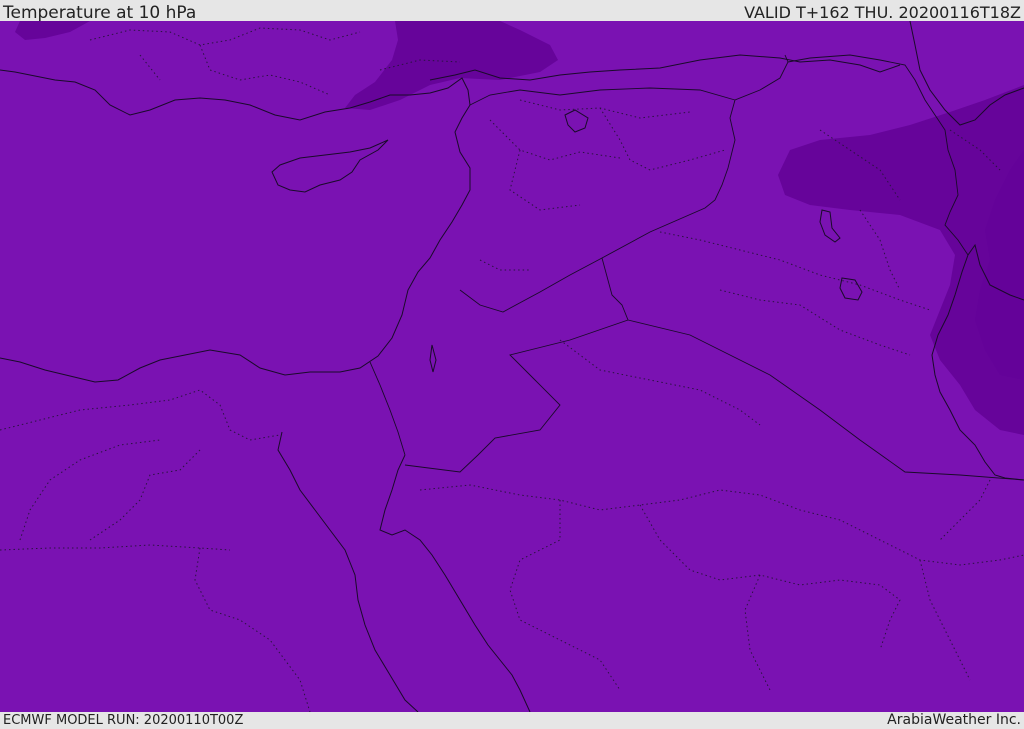 Image resolution: width=1024 pixels, height=729 pixels. What do you see at coordinates (954, 720) in the screenshot?
I see `credit-label: ArabiaWeather Inc.` at bounding box center [954, 720].